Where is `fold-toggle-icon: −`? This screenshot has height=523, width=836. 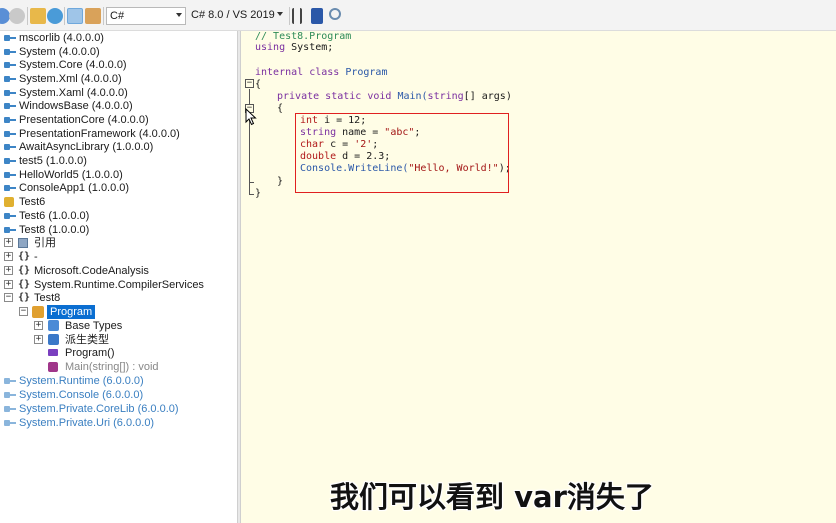 fold-toggle-icon: − is located at coordinates (249, 83).